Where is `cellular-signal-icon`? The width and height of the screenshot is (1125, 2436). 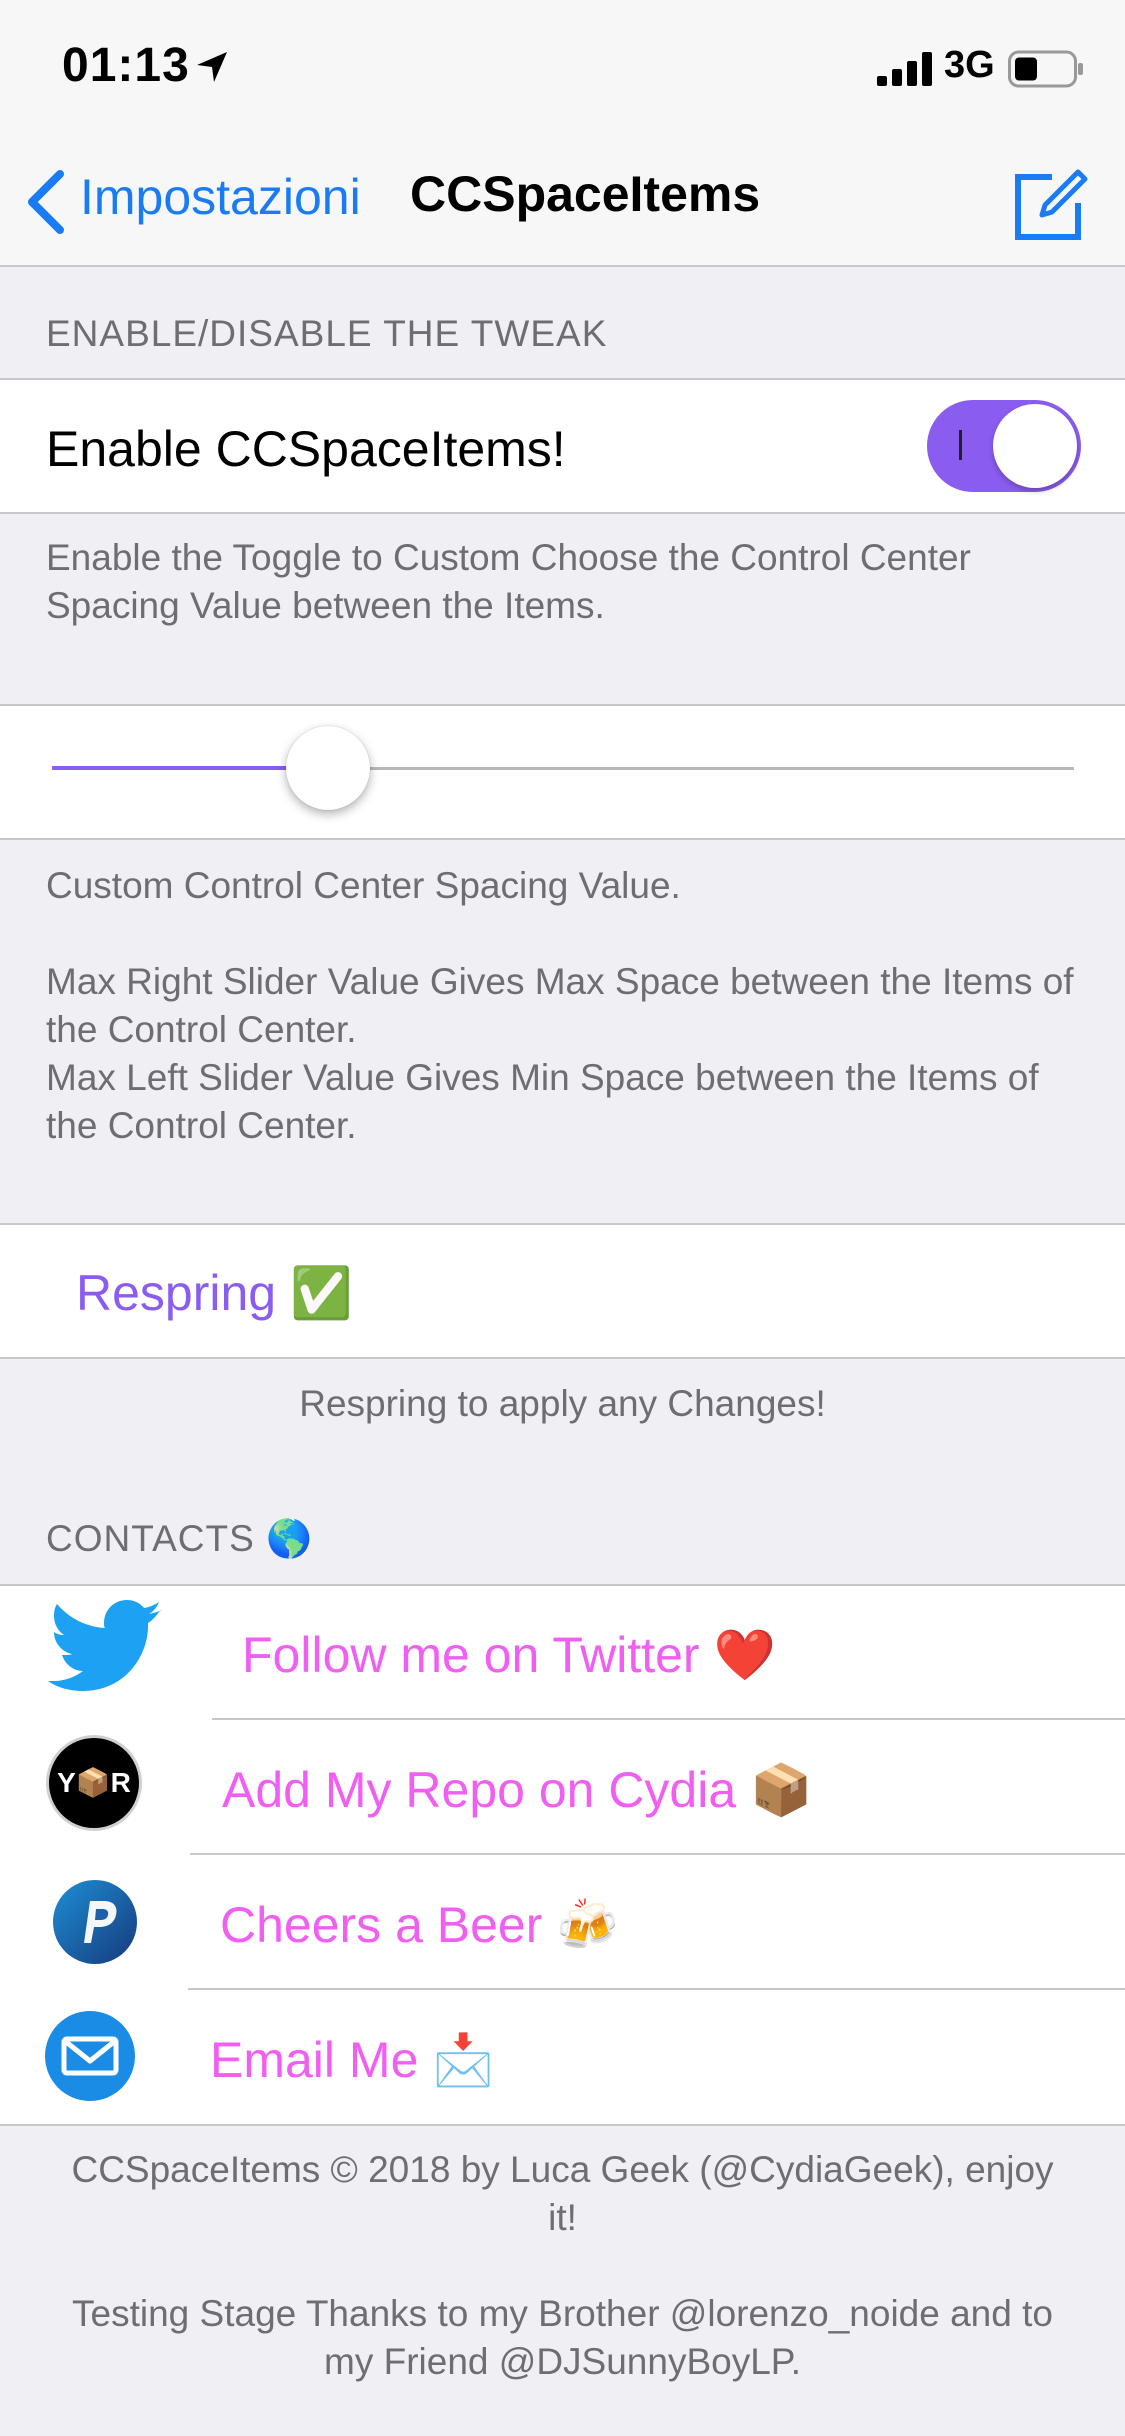 cellular-signal-icon is located at coordinates (904, 69).